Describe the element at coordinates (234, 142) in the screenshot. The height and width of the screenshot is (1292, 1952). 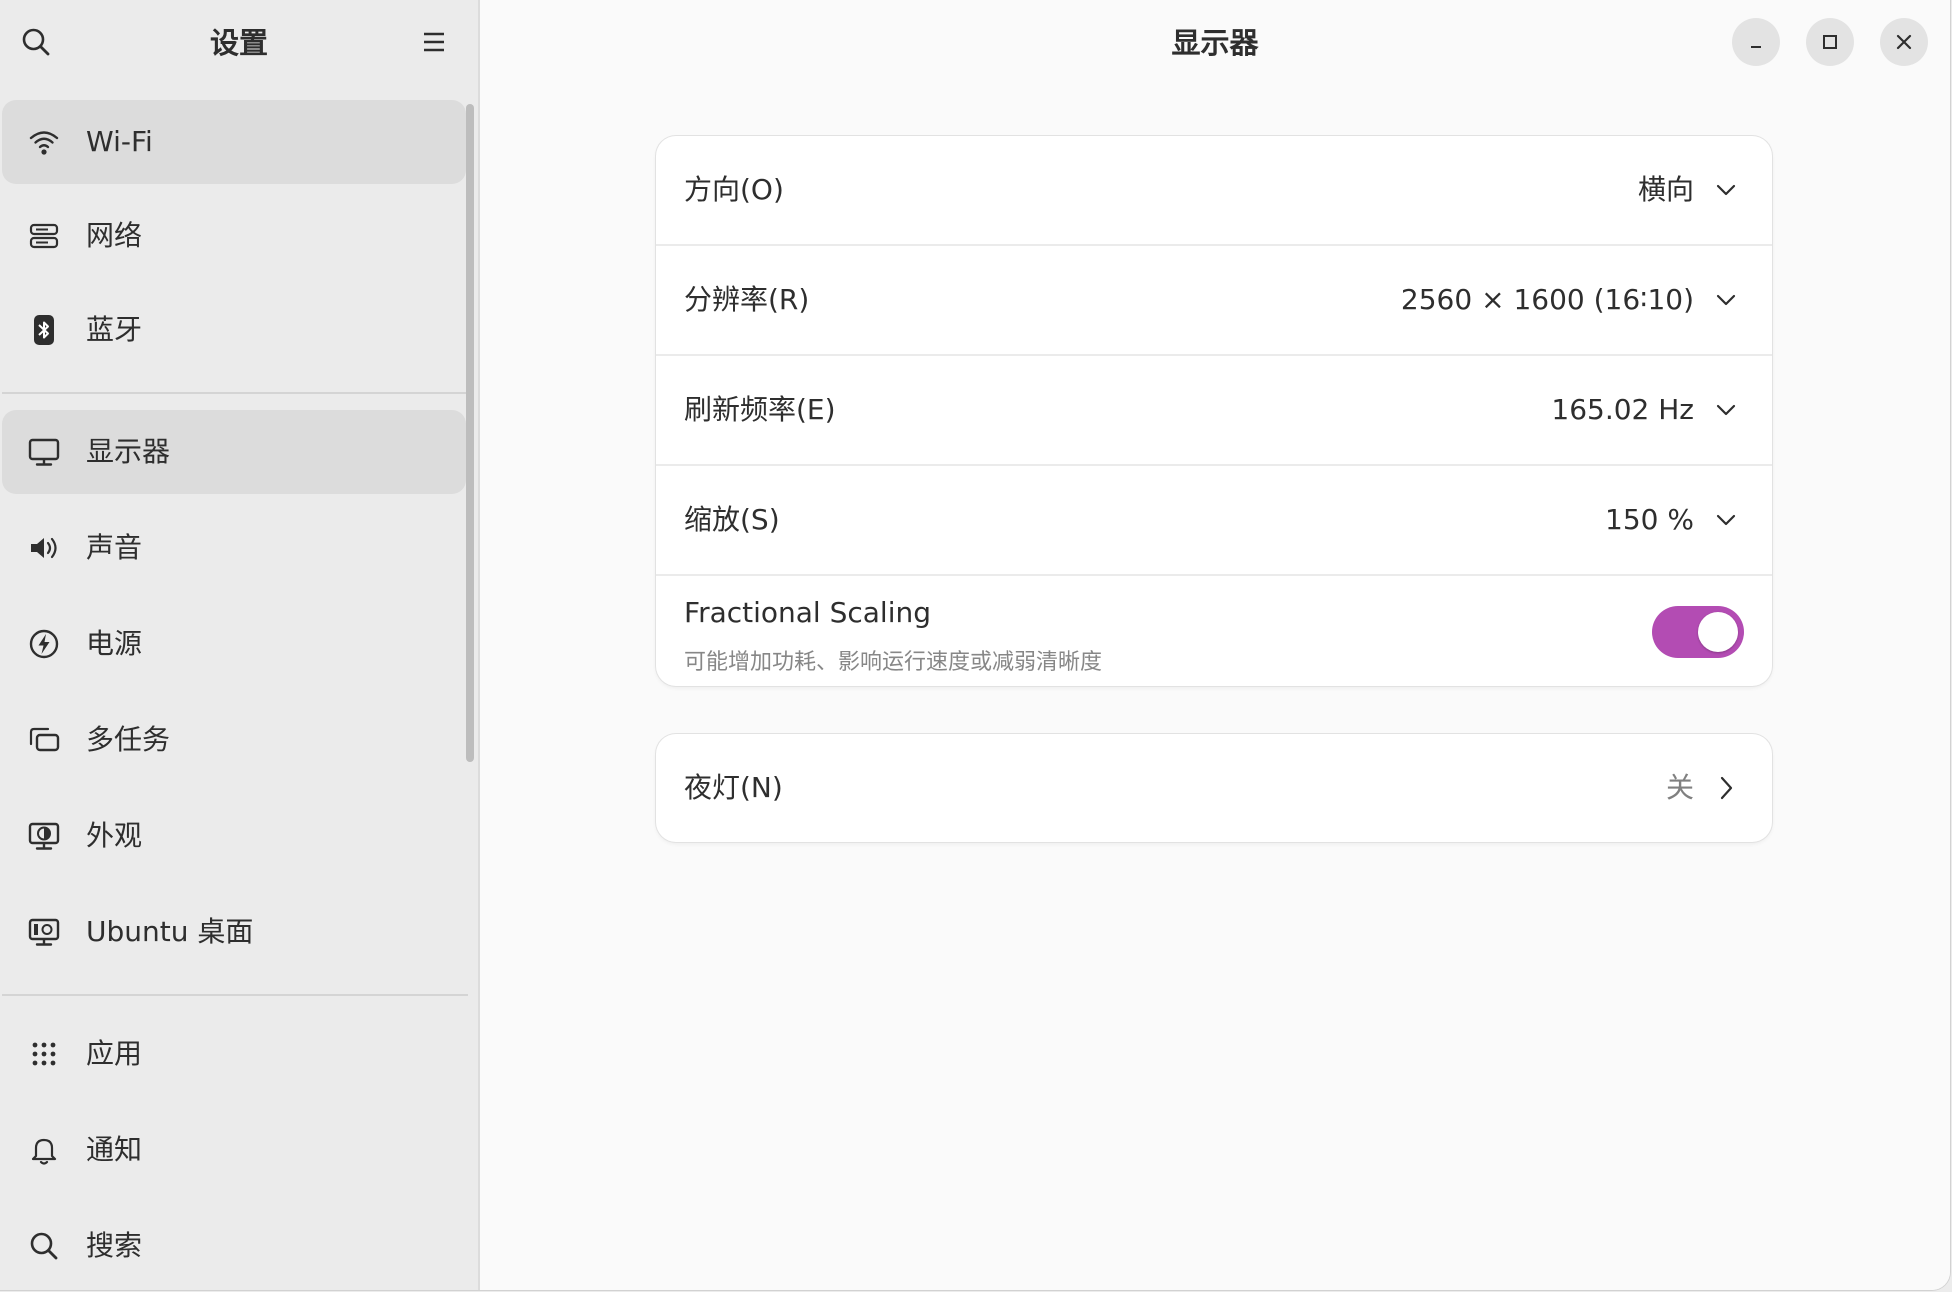
I see `sidebar-item-wifi: Wi-Fi` at that location.